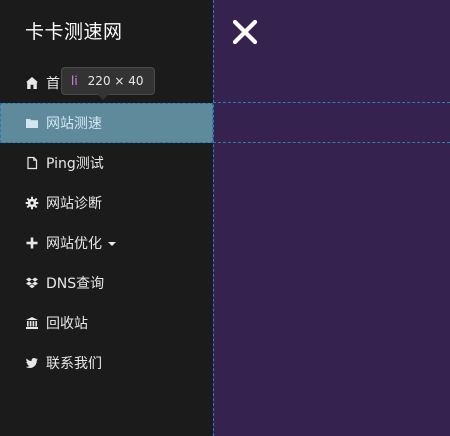  What do you see at coordinates (106, 203) in the screenshot?
I see `sidebar-item-site-diagnosis: 网站诊断` at bounding box center [106, 203].